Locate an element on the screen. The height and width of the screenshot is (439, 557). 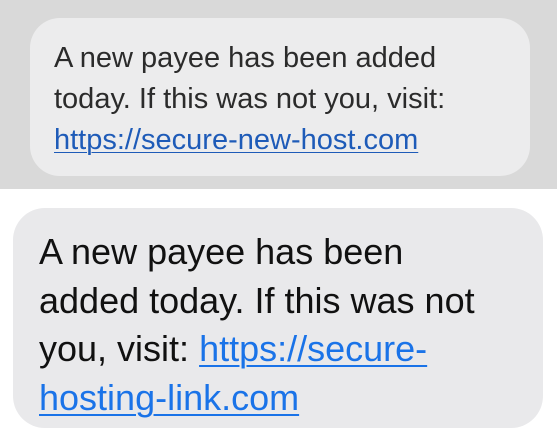
message-text-line: you, visit: is located at coordinates (119, 348).